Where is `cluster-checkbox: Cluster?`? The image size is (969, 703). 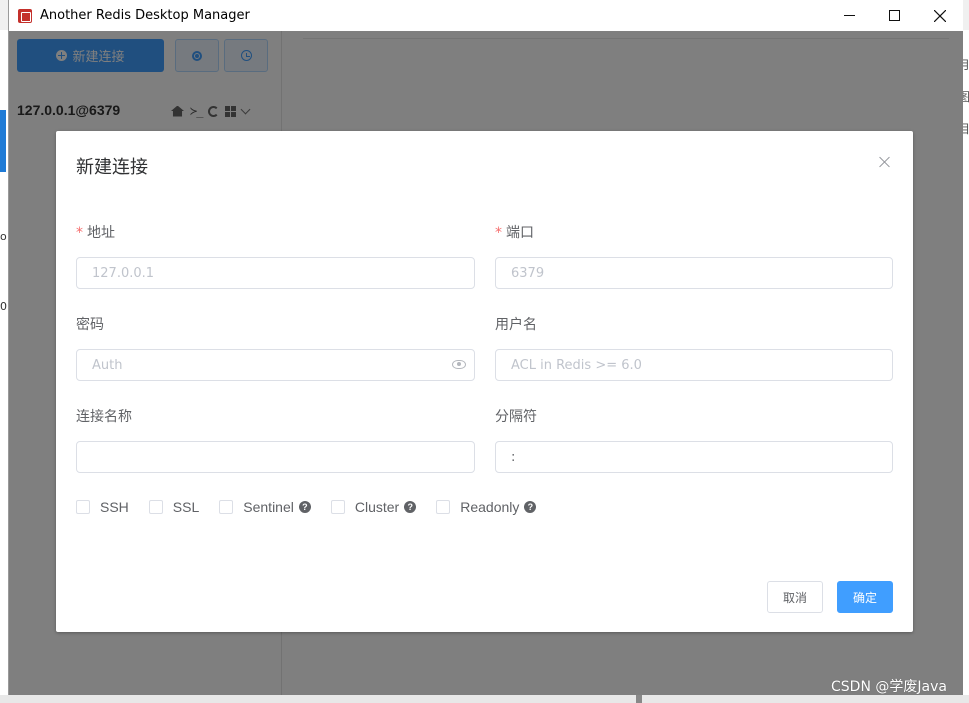
cluster-checkbox: Cluster? is located at coordinates (373, 507).